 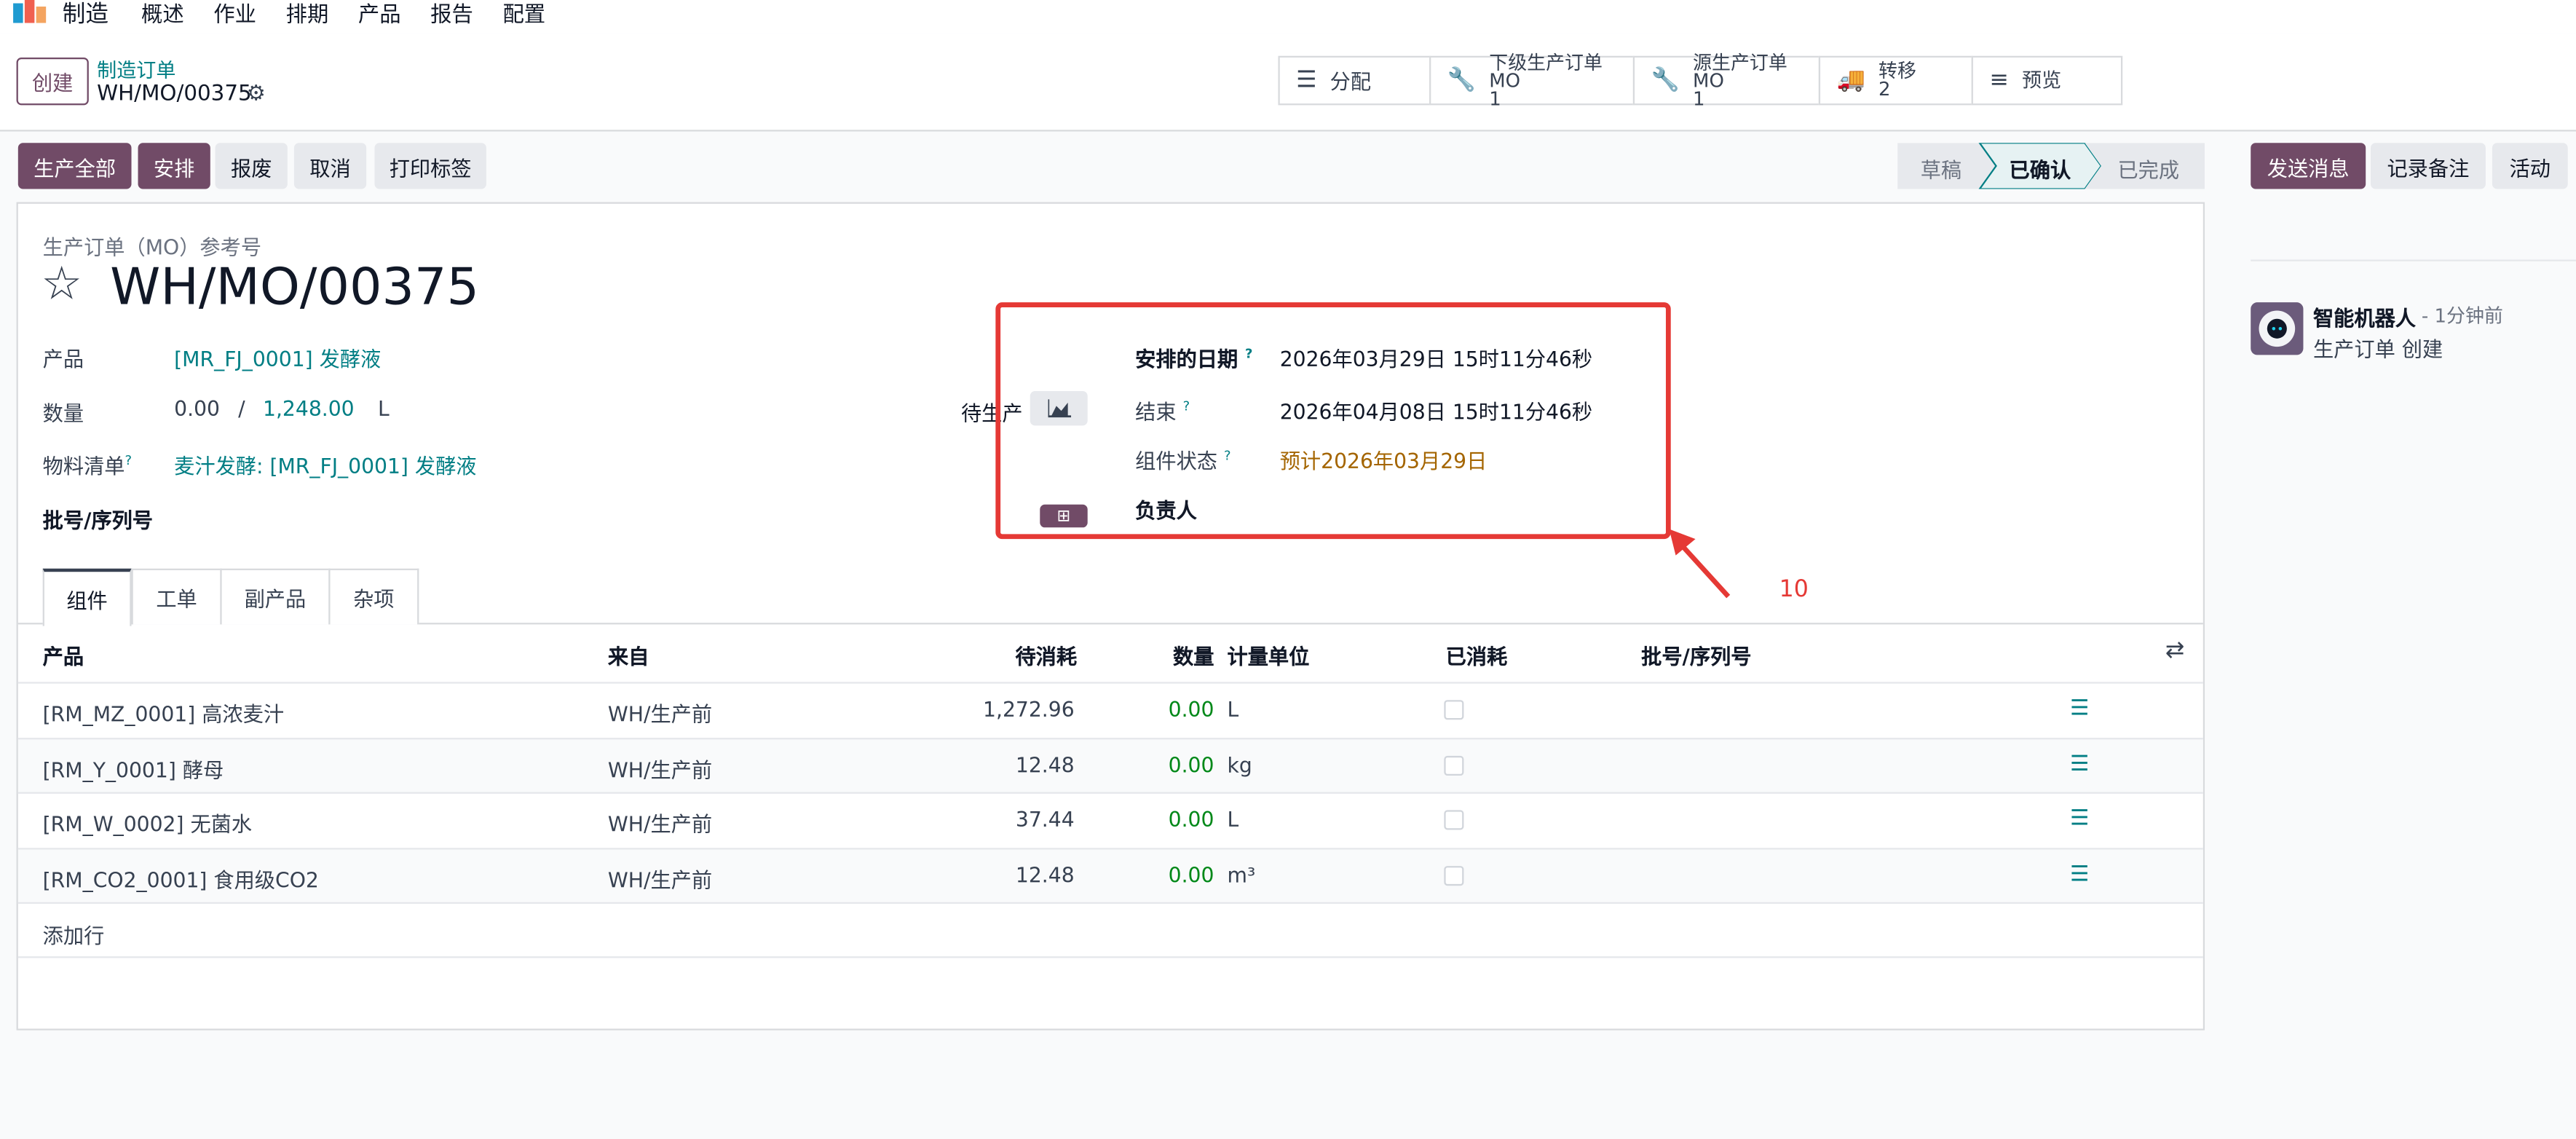 What do you see at coordinates (177, 596) in the screenshot?
I see `tab-workorders: 工单` at bounding box center [177, 596].